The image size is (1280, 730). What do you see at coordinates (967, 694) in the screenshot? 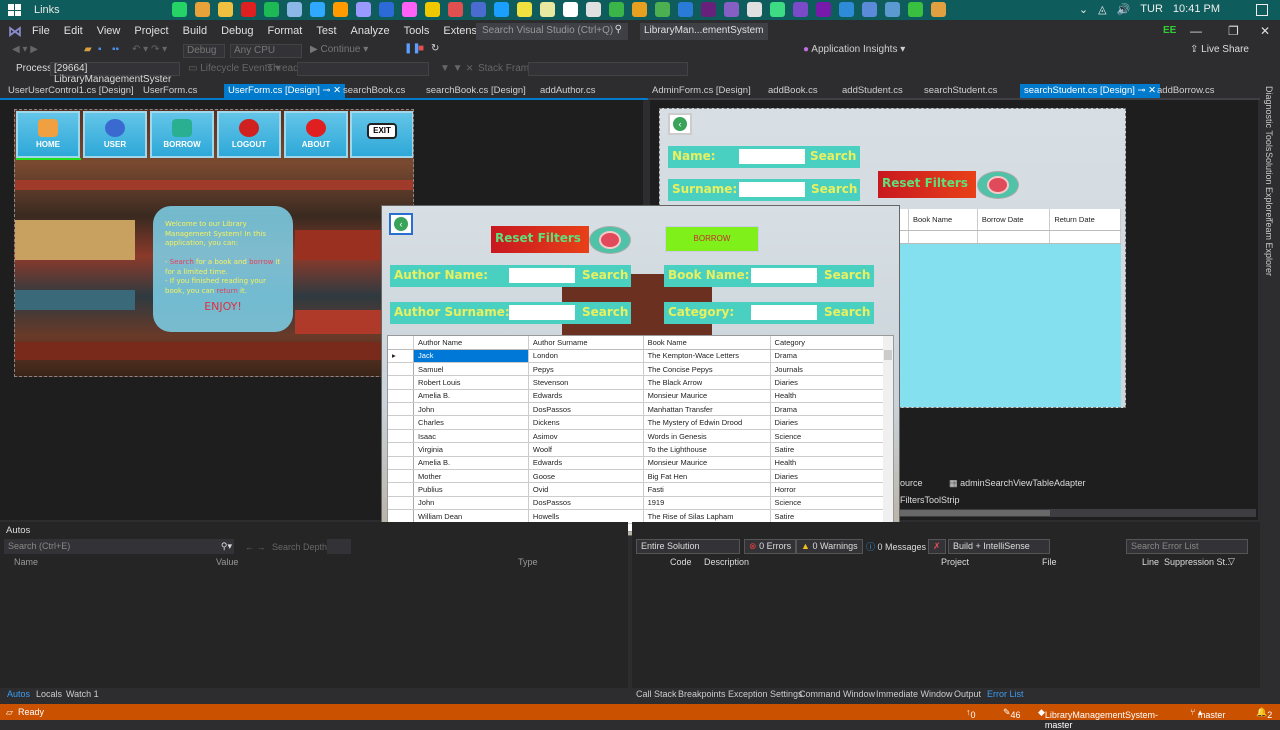
I see `tool-tab-output: Output` at bounding box center [967, 694].